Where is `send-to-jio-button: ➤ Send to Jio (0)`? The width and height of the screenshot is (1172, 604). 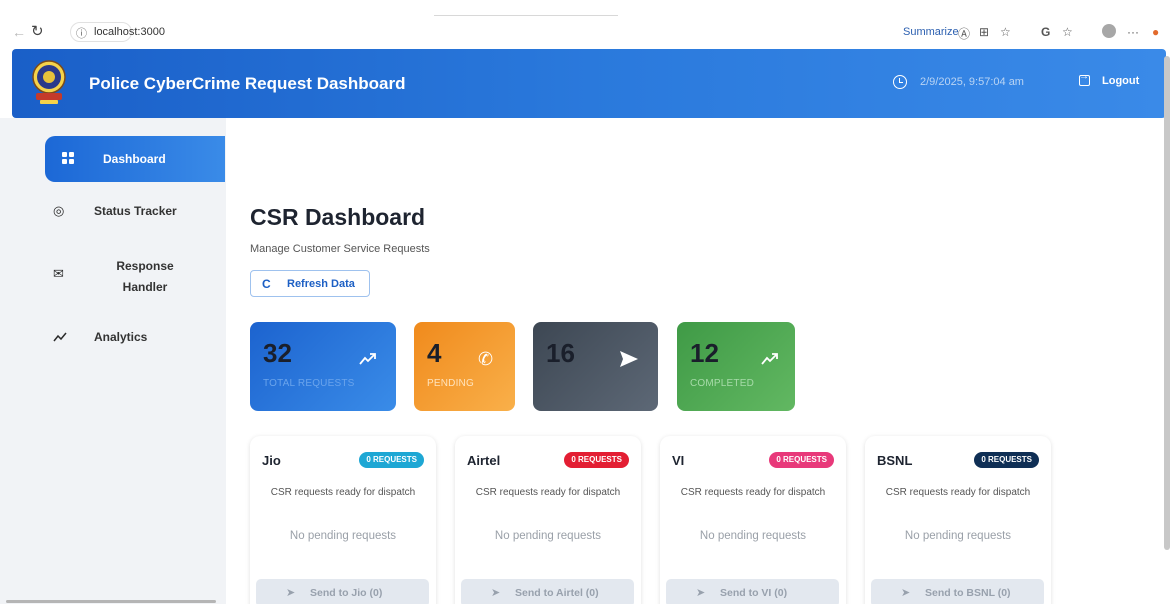
send-to-jio-button: ➤ Send to Jio (0) is located at coordinates (342, 591).